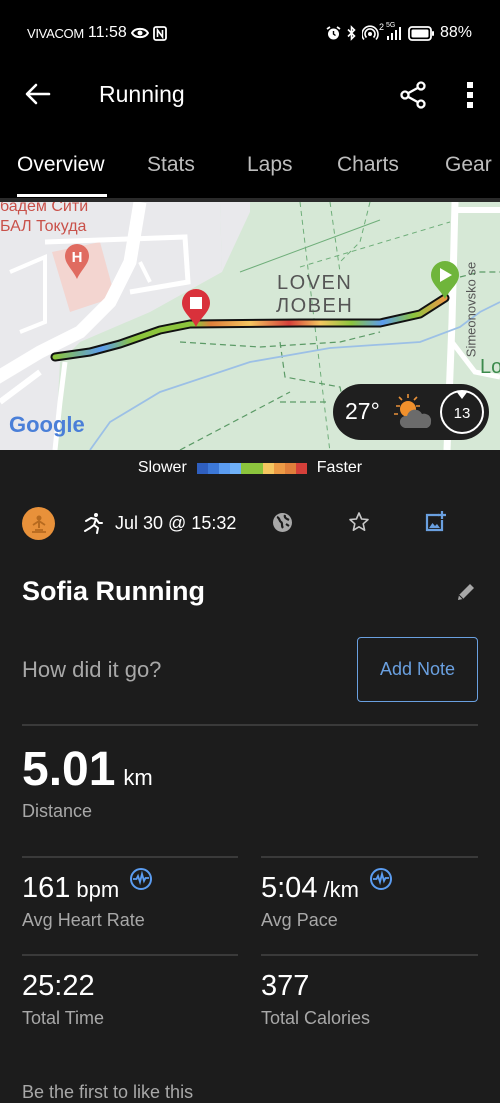  I want to click on google-attribution: Google, so click(47, 424).